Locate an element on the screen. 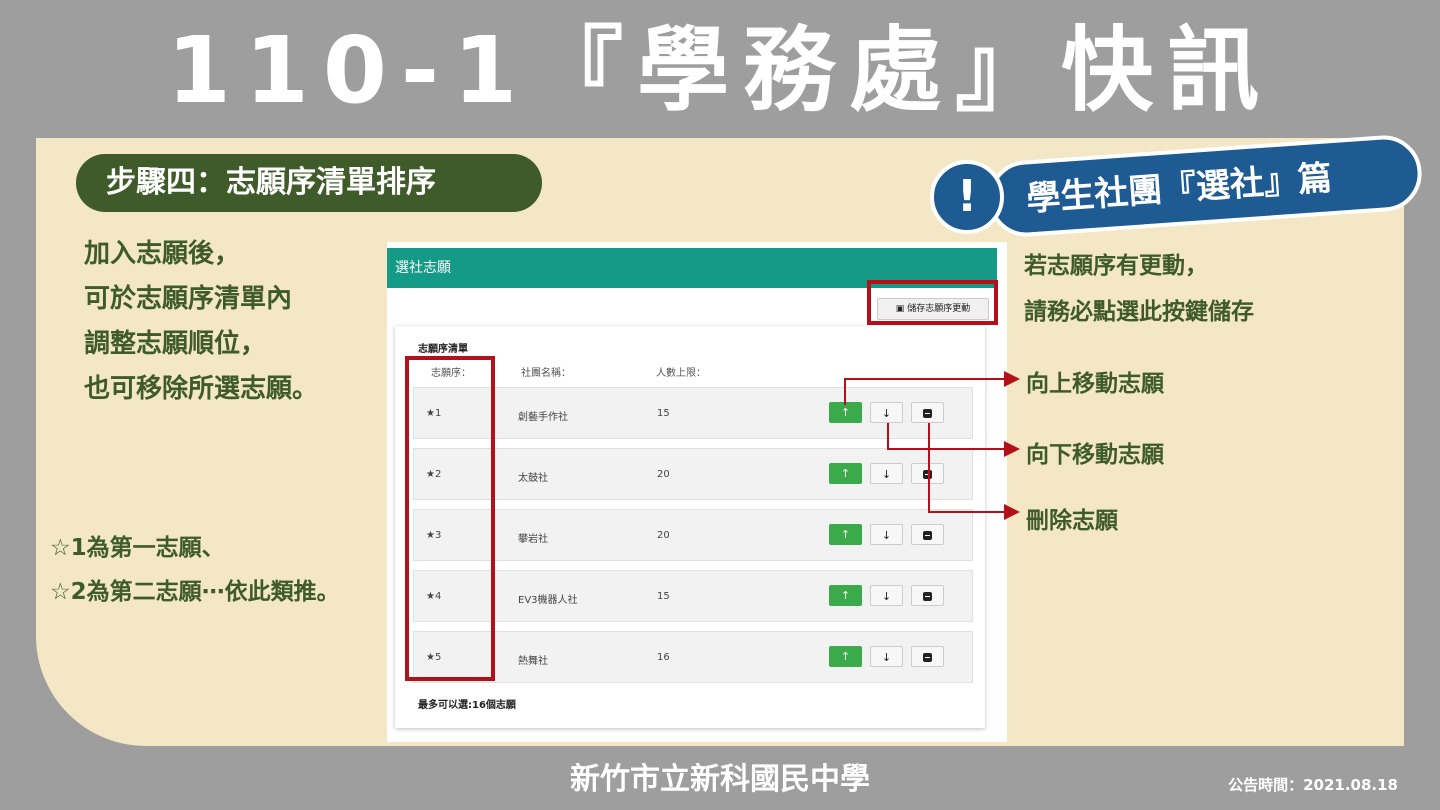 This screenshot has width=1440, height=810. column-header-club: 社團名稱： is located at coordinates (546, 373).